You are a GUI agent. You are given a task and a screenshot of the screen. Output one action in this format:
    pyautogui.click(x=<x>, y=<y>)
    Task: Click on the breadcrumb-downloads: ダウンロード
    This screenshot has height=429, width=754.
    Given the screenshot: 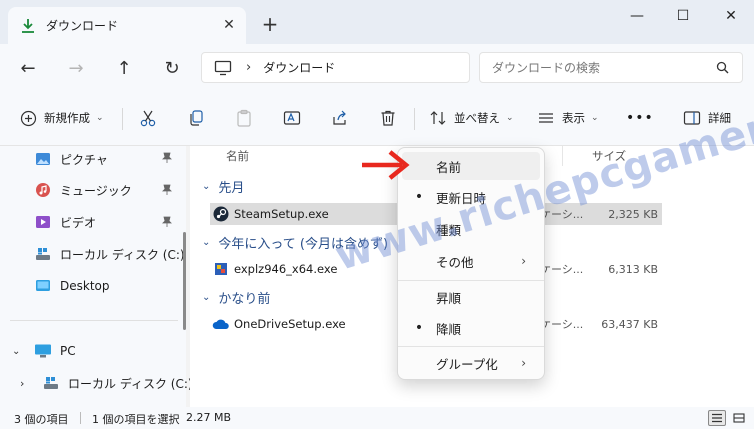 What is the action you would take?
    pyautogui.click(x=299, y=67)
    